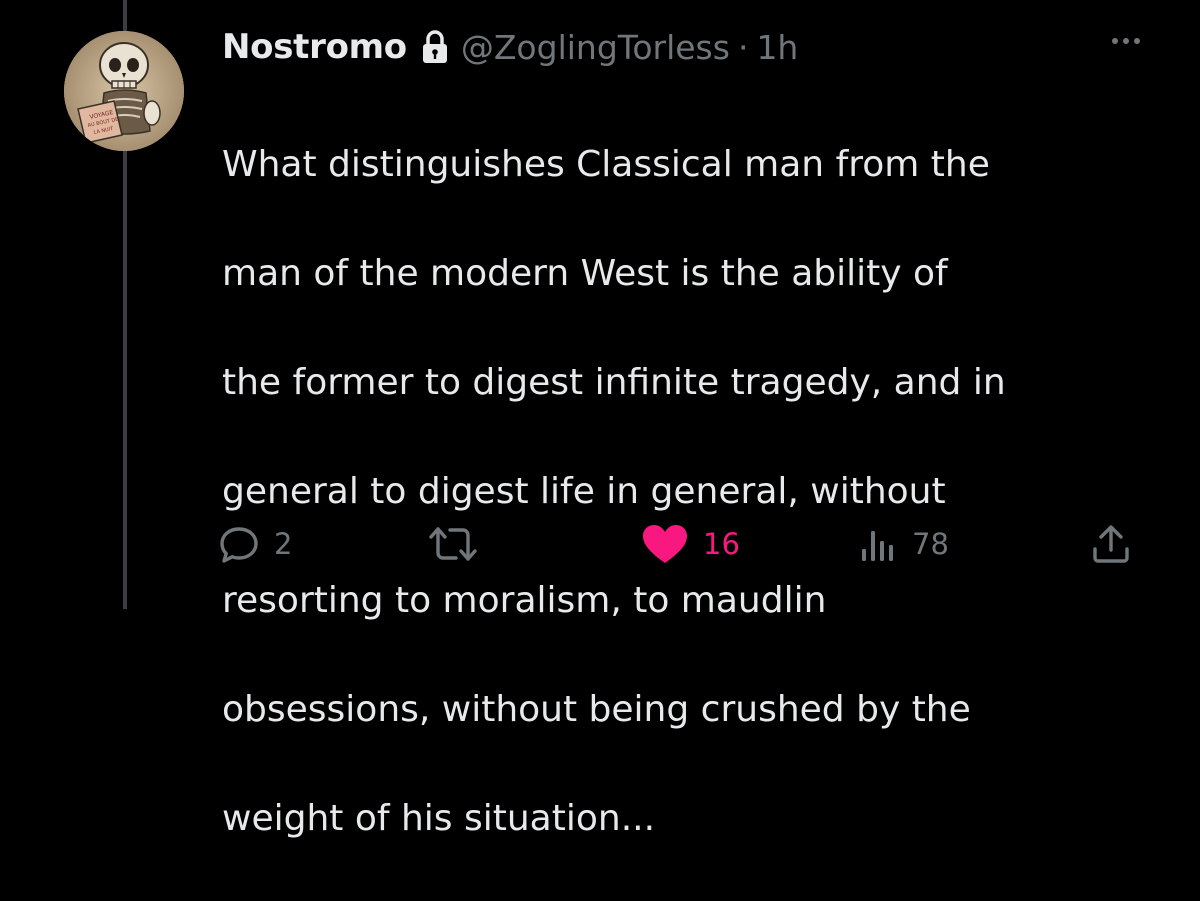 The height and width of the screenshot is (901, 1200). I want to click on like-button: 16, so click(690, 544).